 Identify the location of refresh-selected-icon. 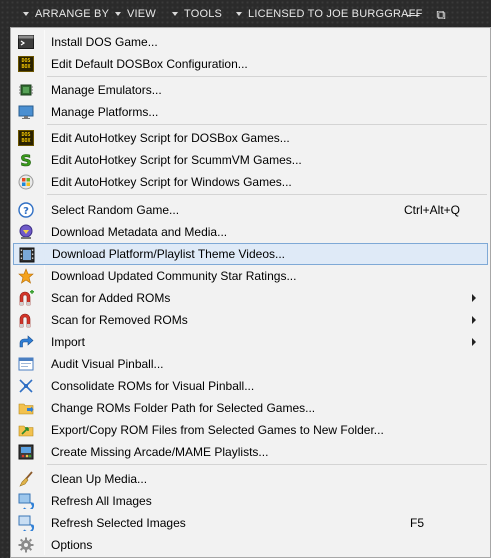
(26, 523).